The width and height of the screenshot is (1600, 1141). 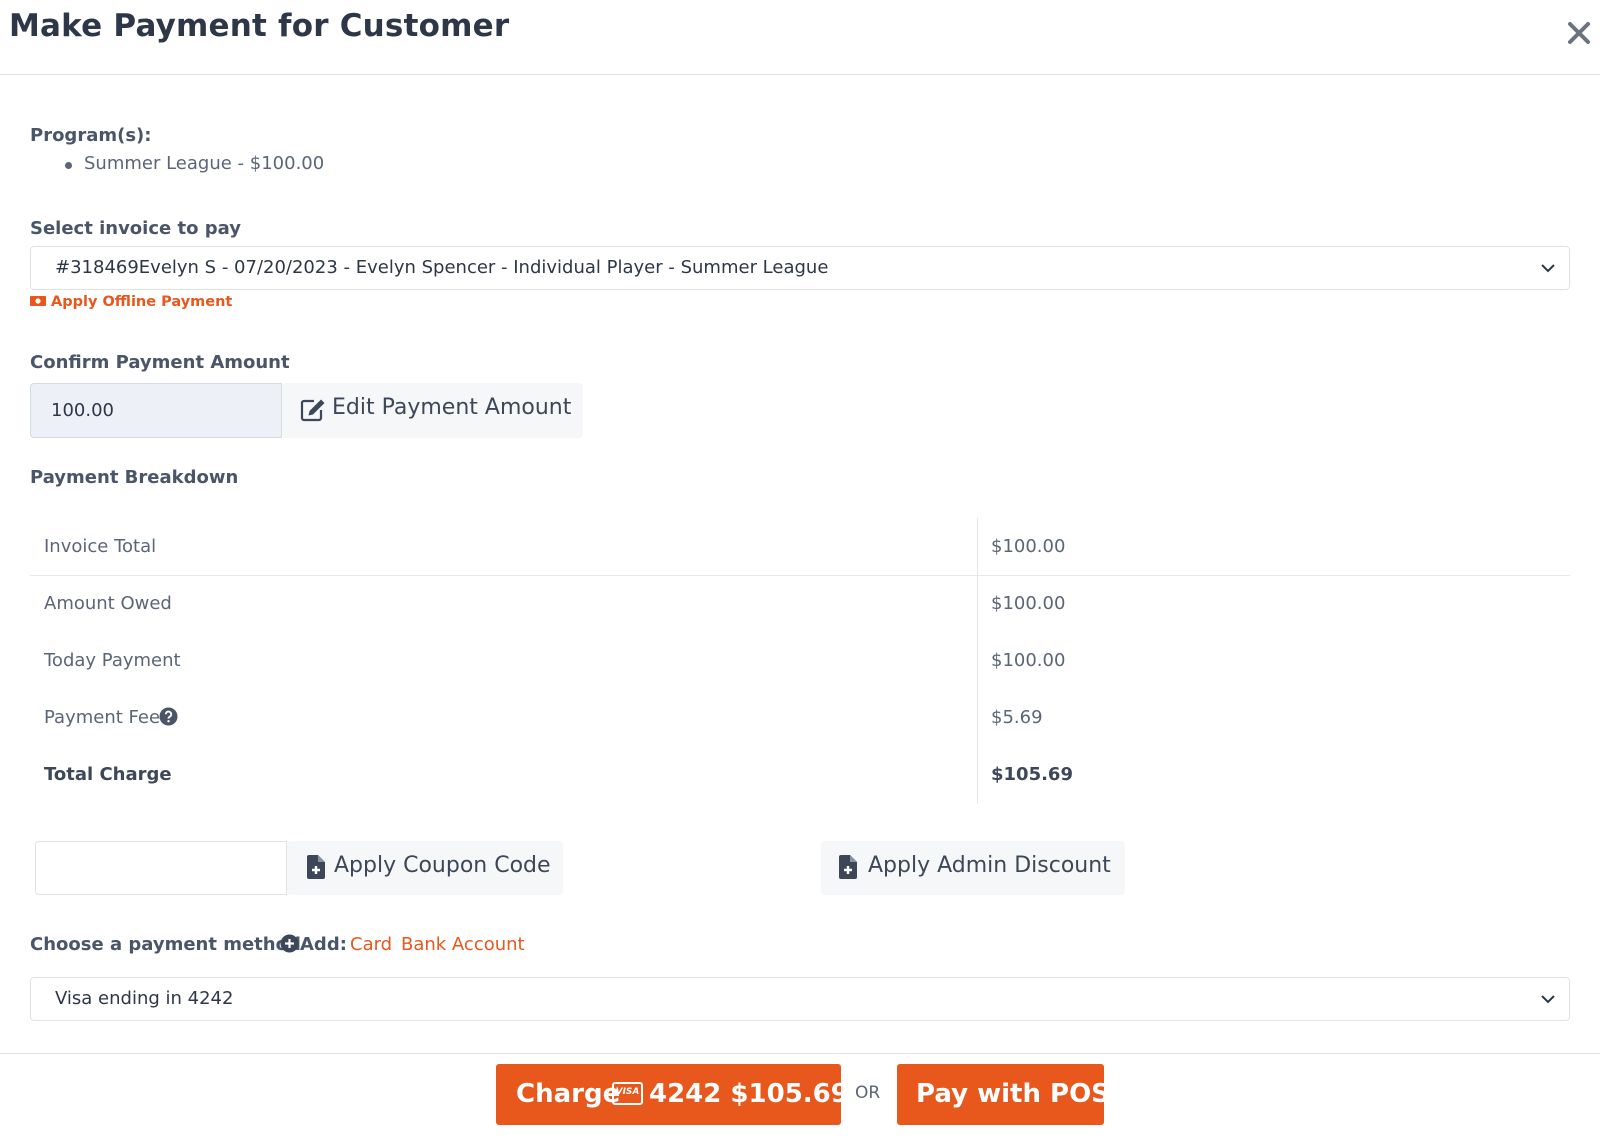 I want to click on coupon-code-input, so click(x=161, y=868).